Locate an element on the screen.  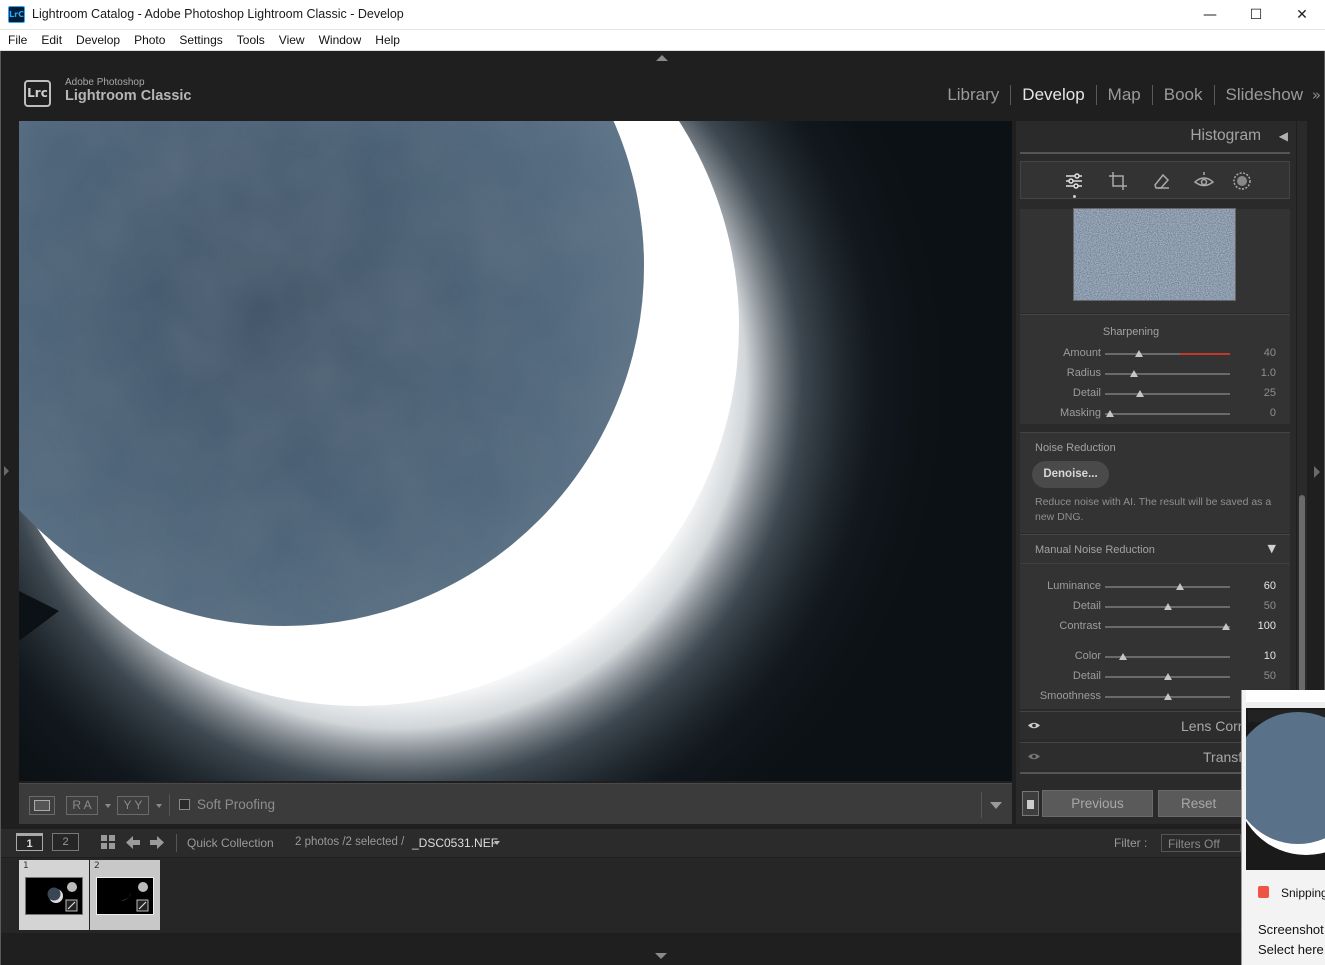
slider-value: 60 is located at coordinates (1270, 586).